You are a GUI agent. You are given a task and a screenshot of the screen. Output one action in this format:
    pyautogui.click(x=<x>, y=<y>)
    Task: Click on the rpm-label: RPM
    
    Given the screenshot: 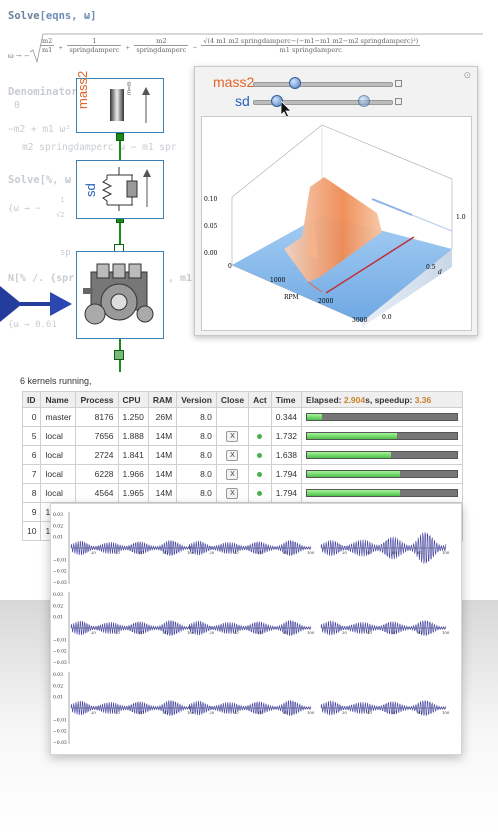 What is the action you would take?
    pyautogui.click(x=291, y=297)
    